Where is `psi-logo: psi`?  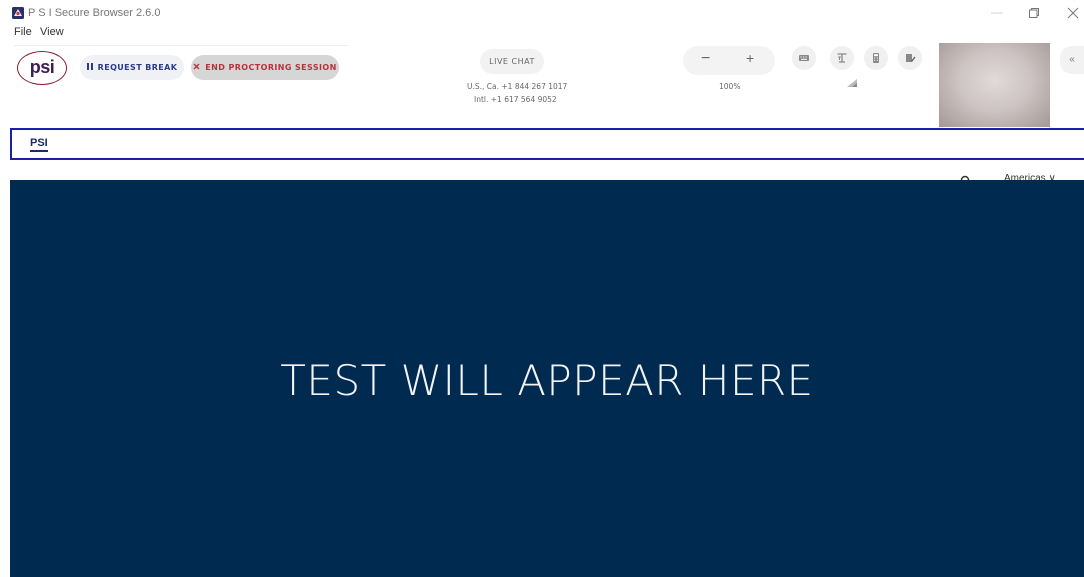
psi-logo: psi is located at coordinates (42, 68).